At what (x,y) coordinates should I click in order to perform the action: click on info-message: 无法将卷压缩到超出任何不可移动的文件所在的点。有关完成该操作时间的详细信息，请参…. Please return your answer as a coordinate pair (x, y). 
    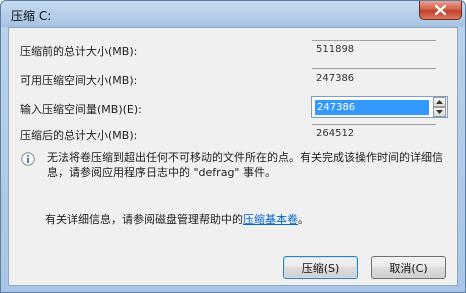
    Looking at the image, I should click on (245, 165).